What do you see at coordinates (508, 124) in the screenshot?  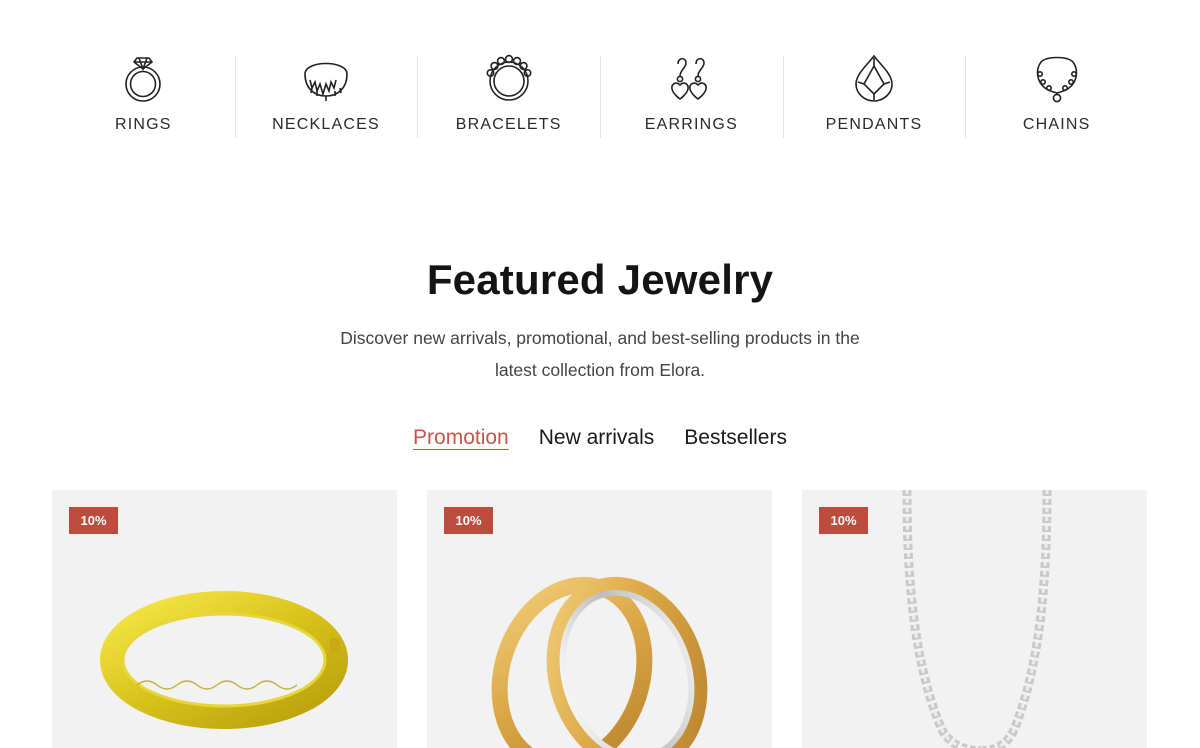 I see `category-label: BRACELETS` at bounding box center [508, 124].